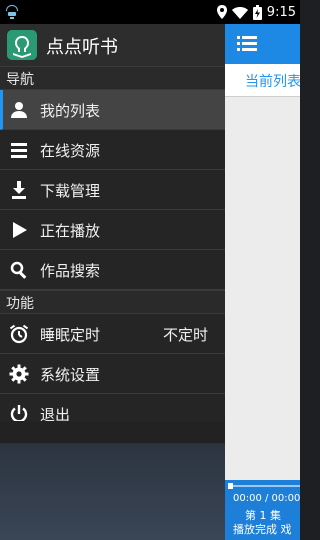  I want to click on sleep-timer-value: 不定时, so click(185, 335).